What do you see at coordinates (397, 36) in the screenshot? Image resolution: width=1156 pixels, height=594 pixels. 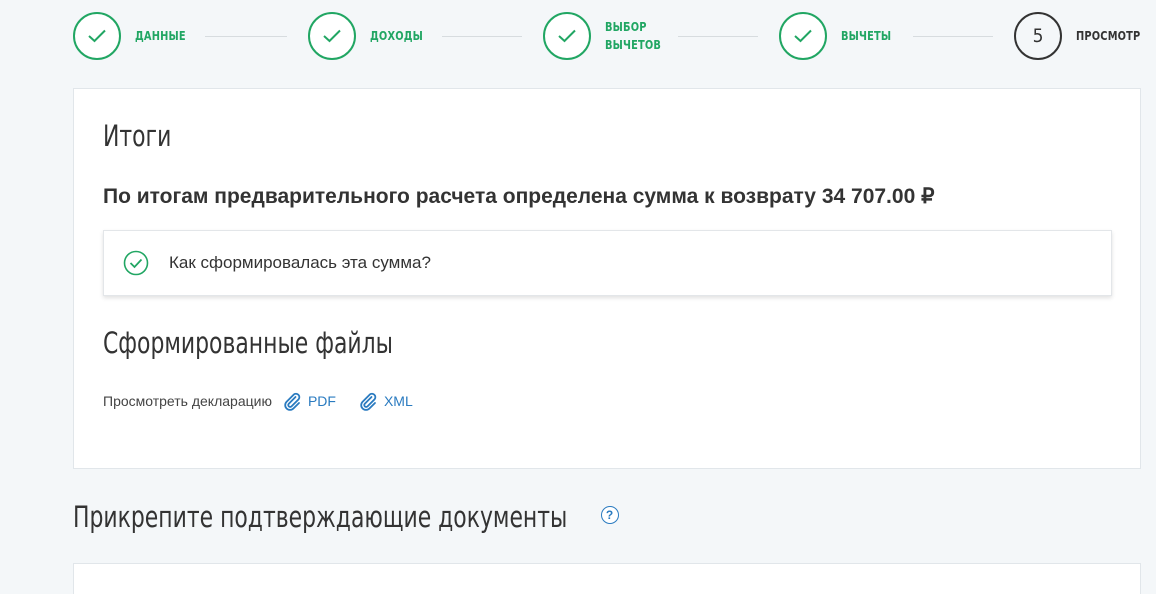 I see `step-label: ДОХОДЫ` at bounding box center [397, 36].